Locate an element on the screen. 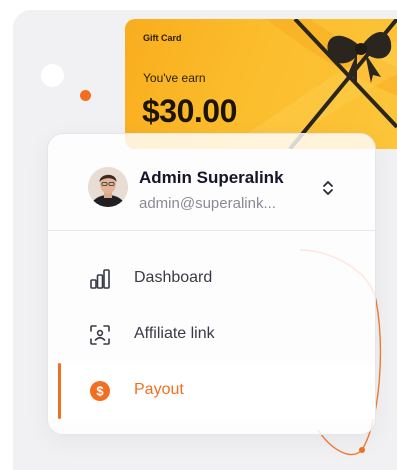 The height and width of the screenshot is (470, 397). active-indicator is located at coordinates (59, 391).